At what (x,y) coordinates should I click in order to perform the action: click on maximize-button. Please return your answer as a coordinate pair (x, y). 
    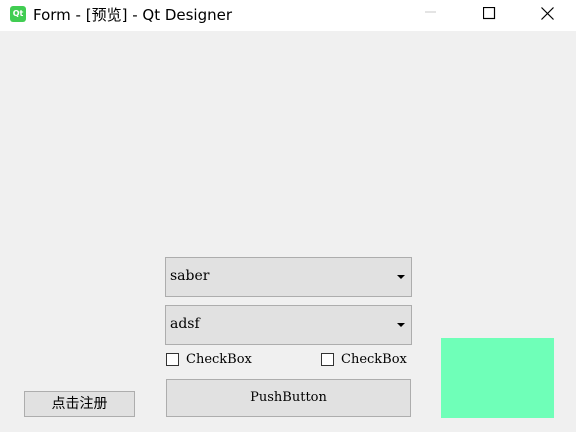
    Looking at the image, I should click on (489, 15).